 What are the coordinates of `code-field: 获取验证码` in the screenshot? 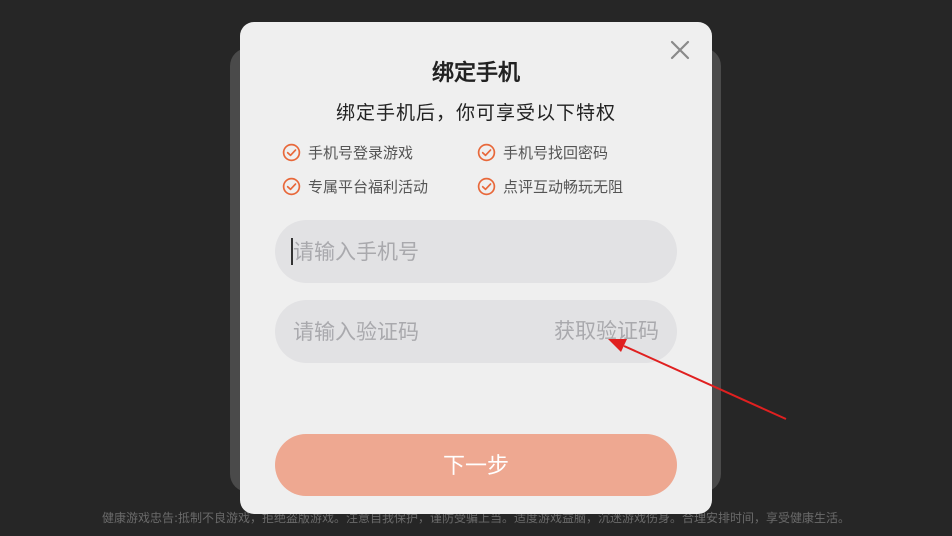 It's located at (476, 331).